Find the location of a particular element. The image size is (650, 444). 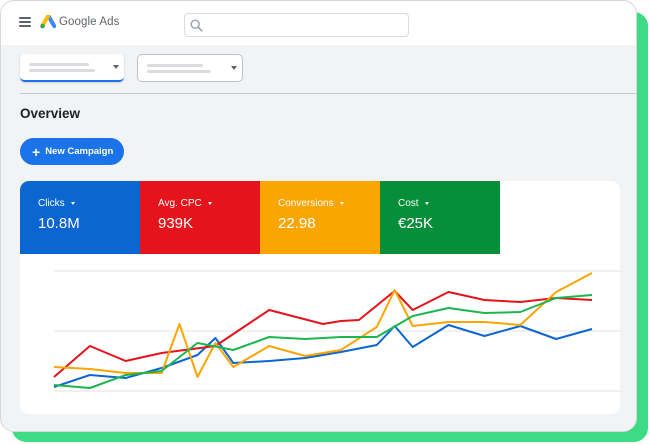

metric-tab-clicks: Clicks 10.8M is located at coordinates (80, 217).